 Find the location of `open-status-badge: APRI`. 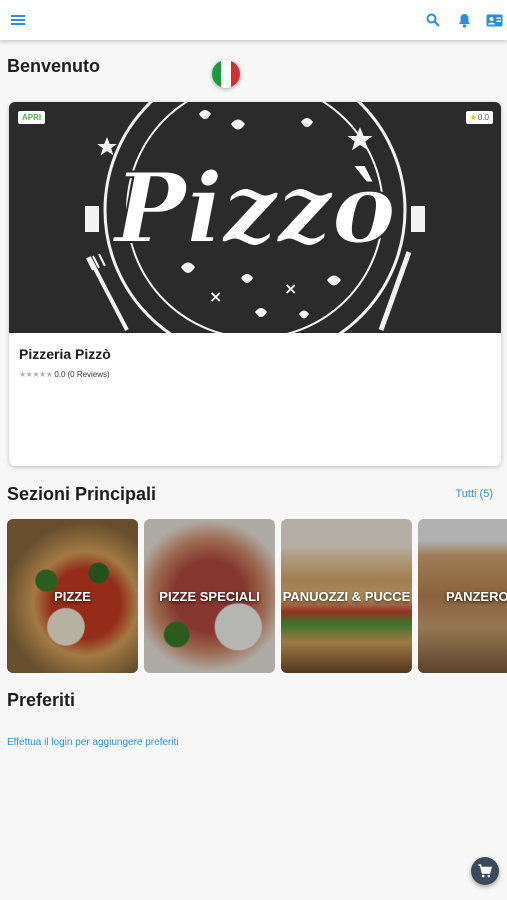

open-status-badge: APRI is located at coordinates (32, 117).